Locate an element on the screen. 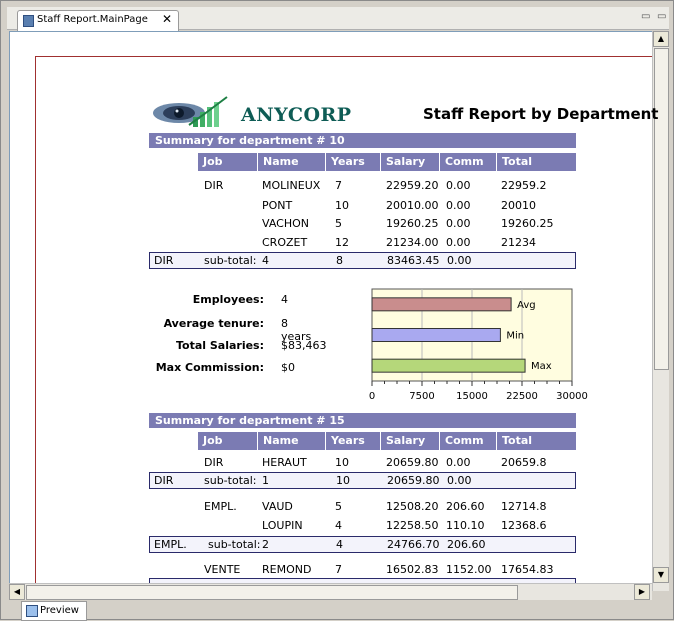 The width and height of the screenshot is (674, 621). subtotal-row-partial is located at coordinates (362, 580).